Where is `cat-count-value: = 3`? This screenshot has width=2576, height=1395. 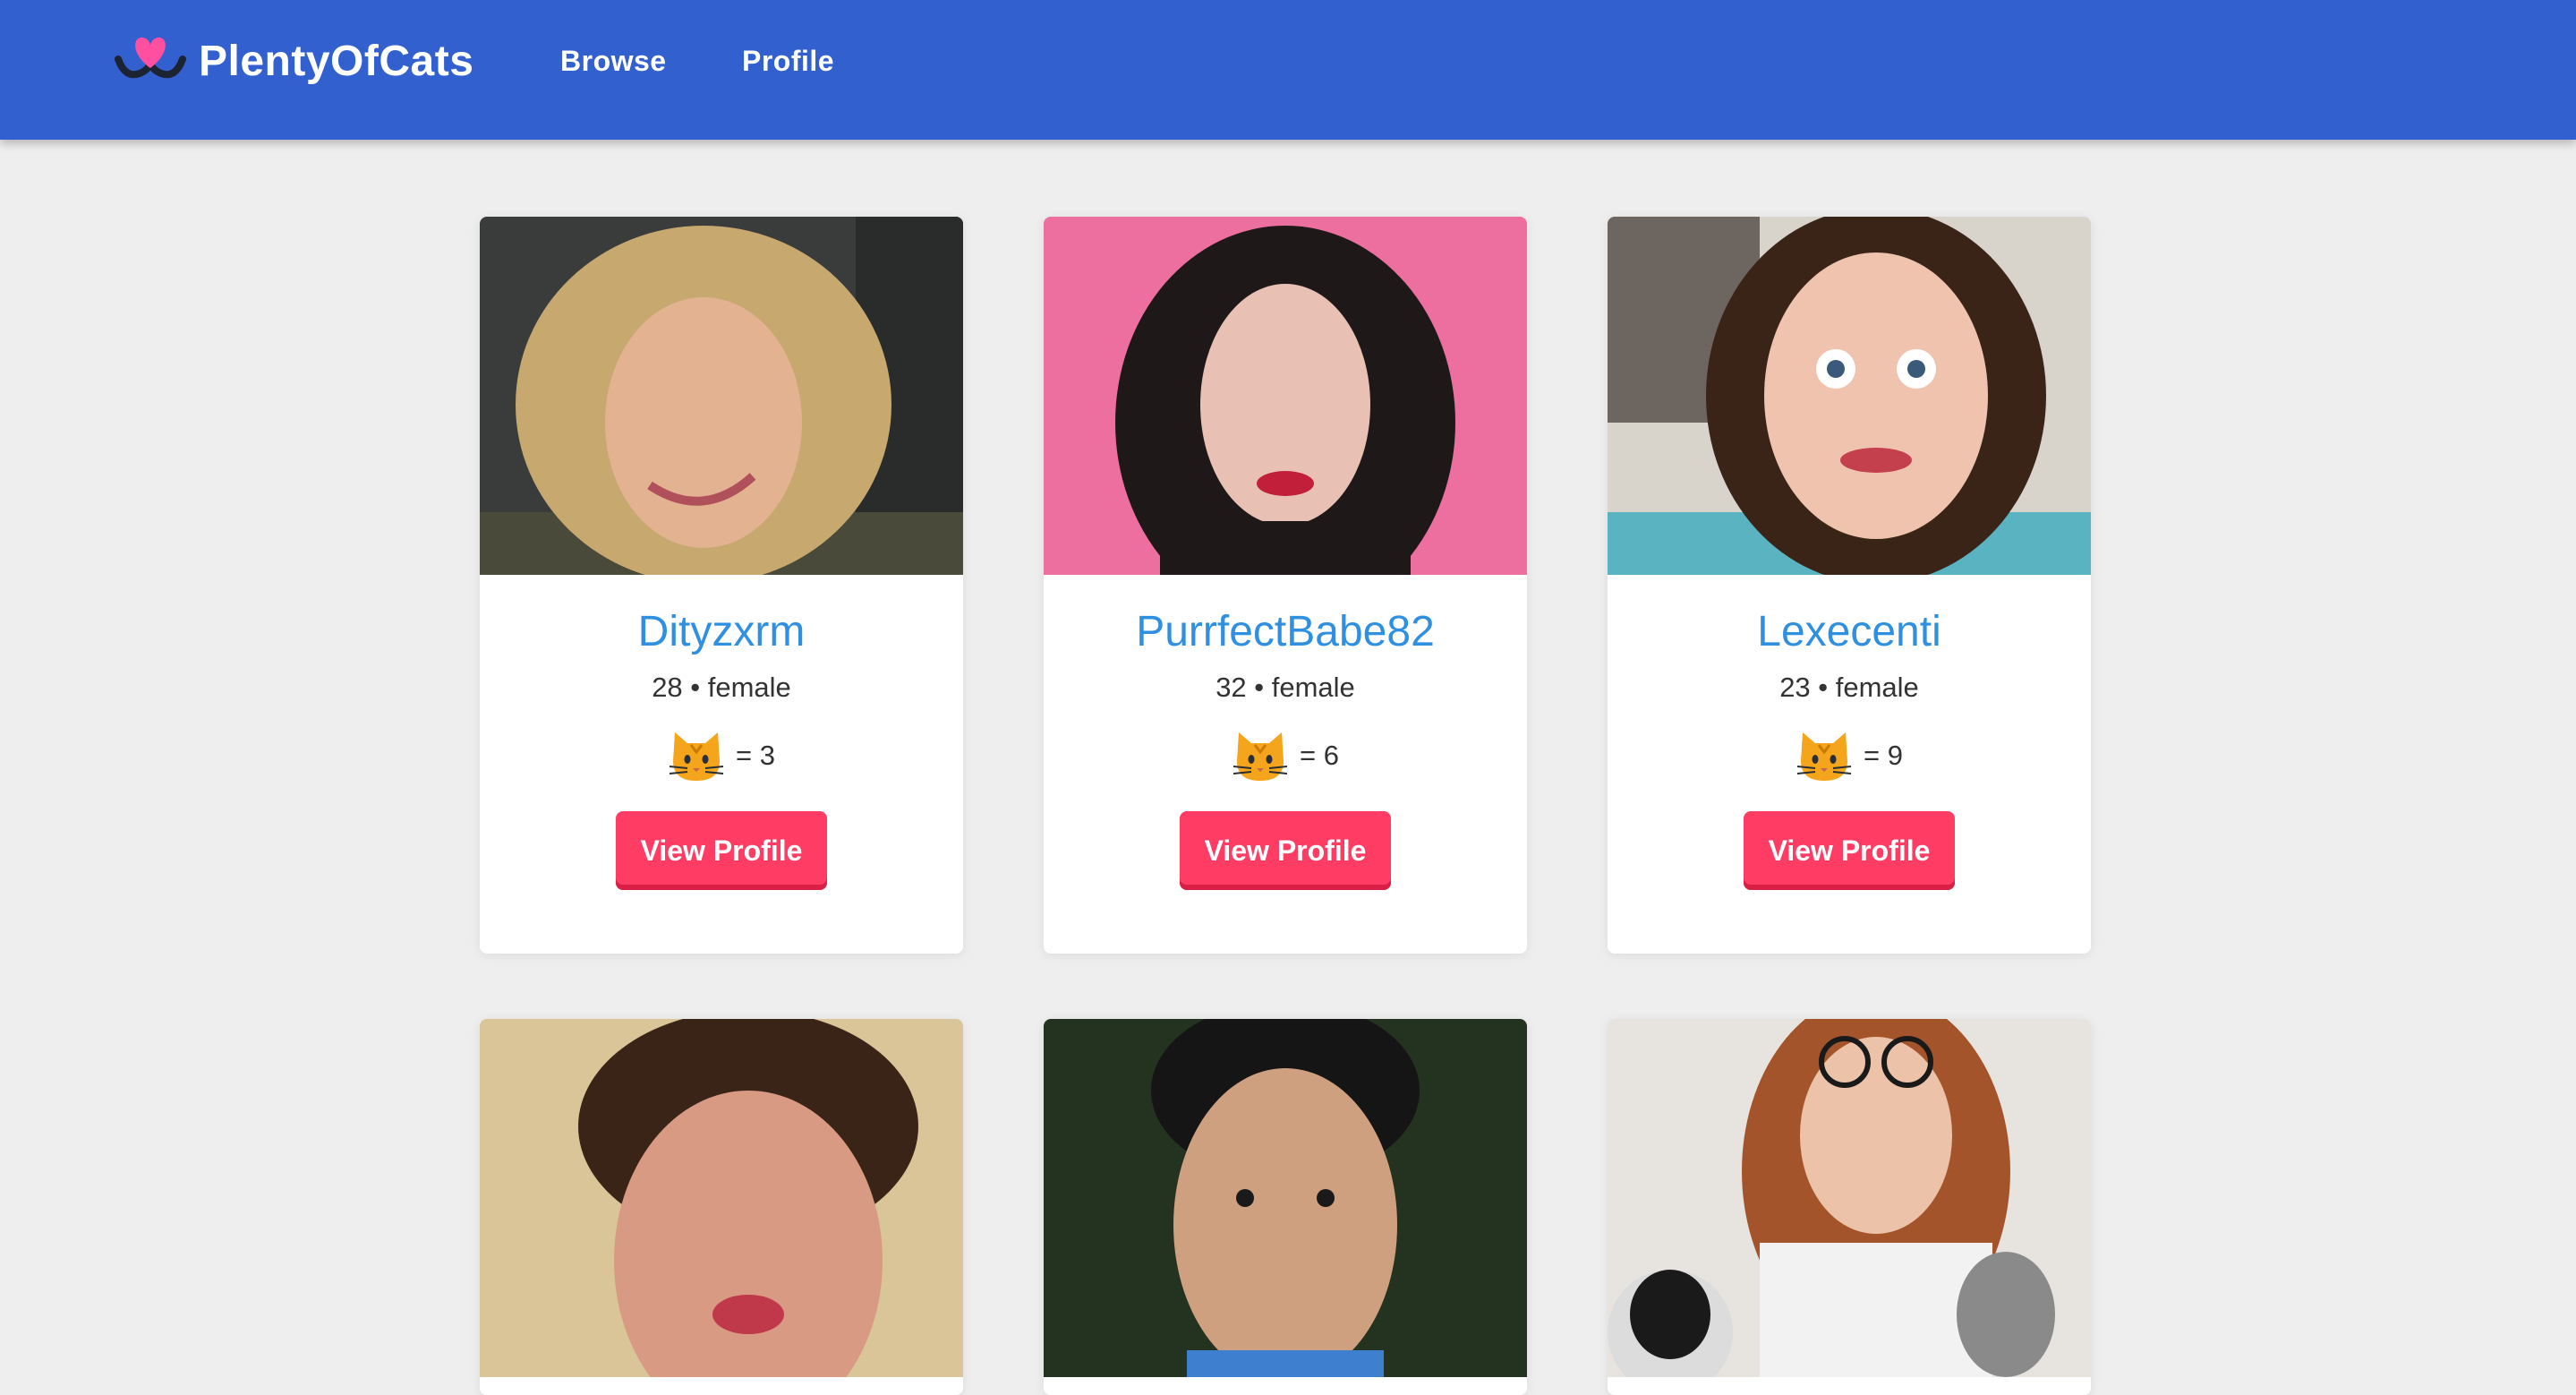 cat-count-value: = 3 is located at coordinates (755, 755).